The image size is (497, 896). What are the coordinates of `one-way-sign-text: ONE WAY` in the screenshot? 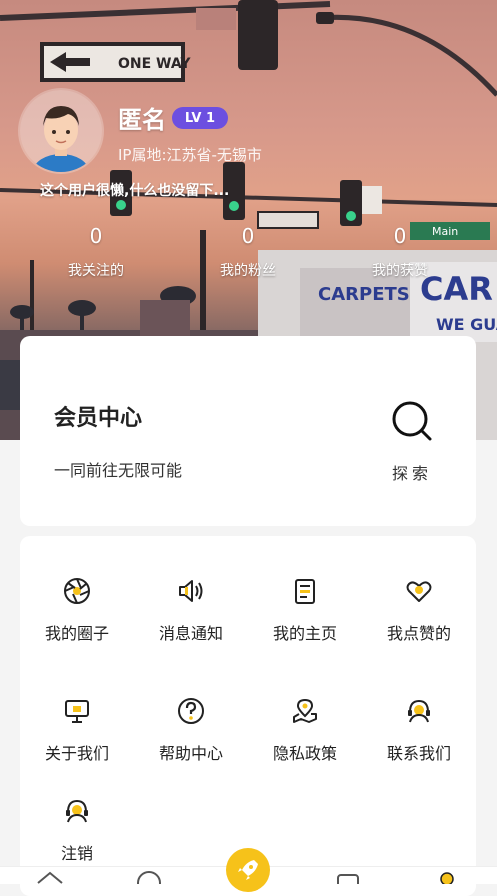 It's located at (154, 64).